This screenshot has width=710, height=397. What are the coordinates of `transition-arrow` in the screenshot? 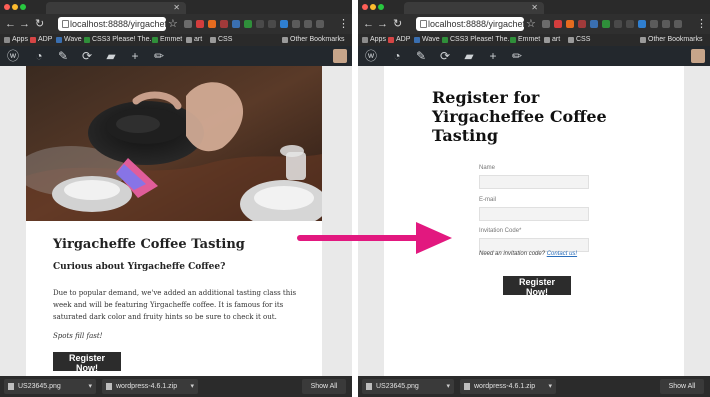 It's located at (374, 238).